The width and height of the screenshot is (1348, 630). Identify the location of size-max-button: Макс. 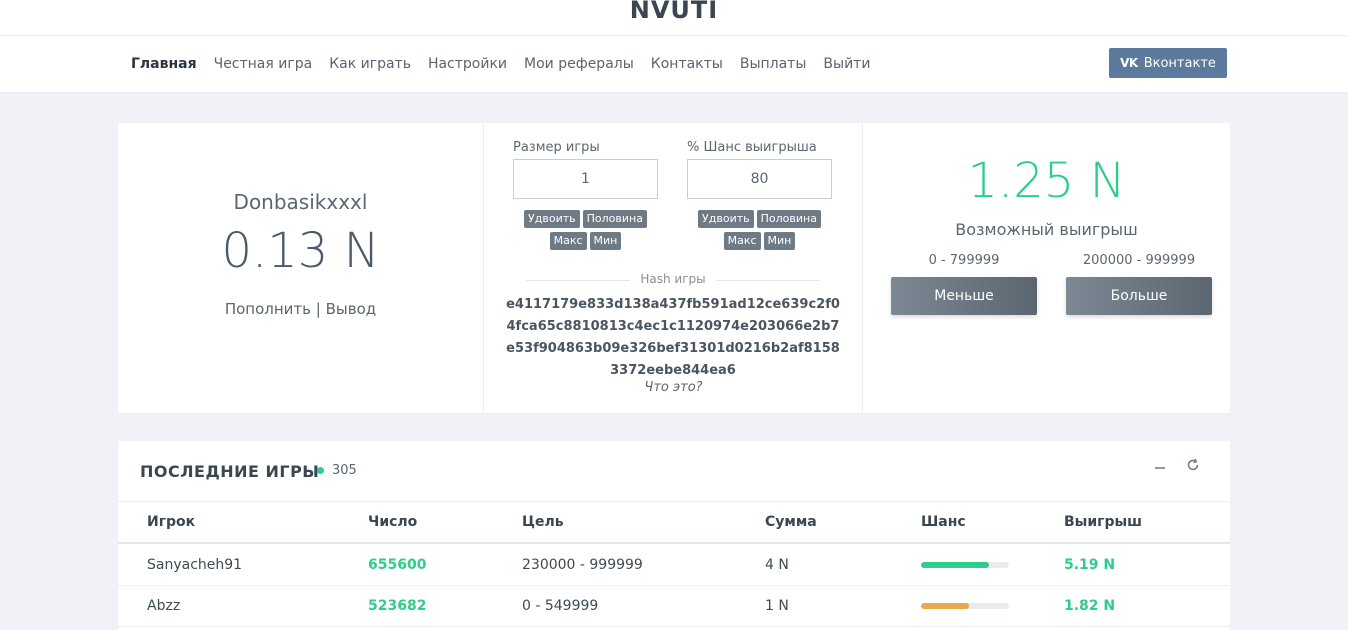
(568, 241).